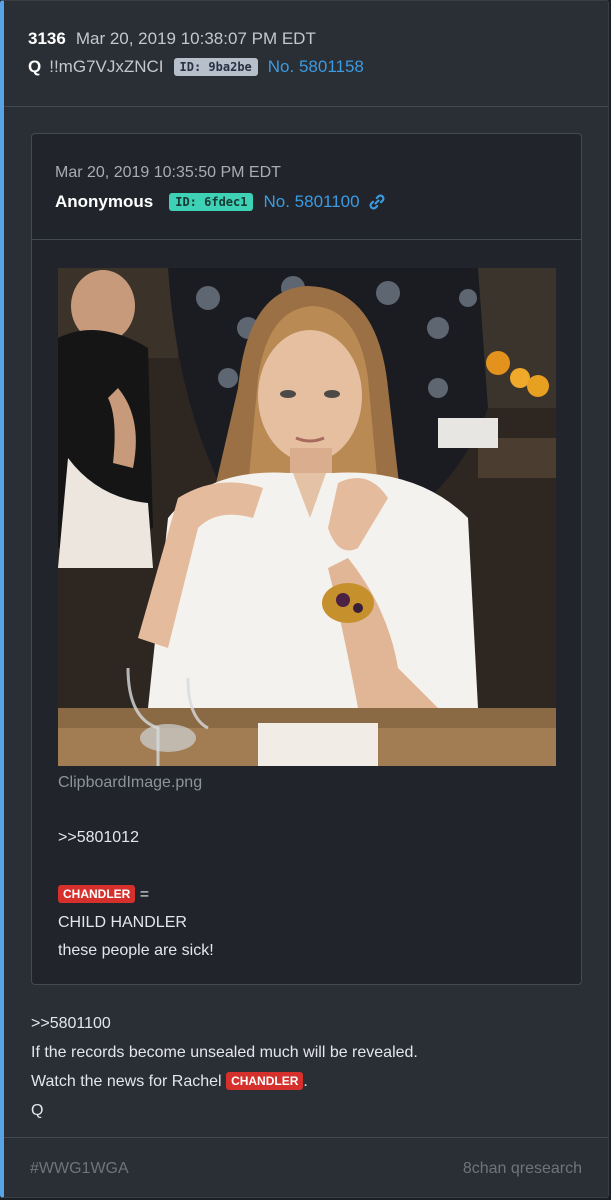  I want to click on post-number: 3136, so click(47, 38).